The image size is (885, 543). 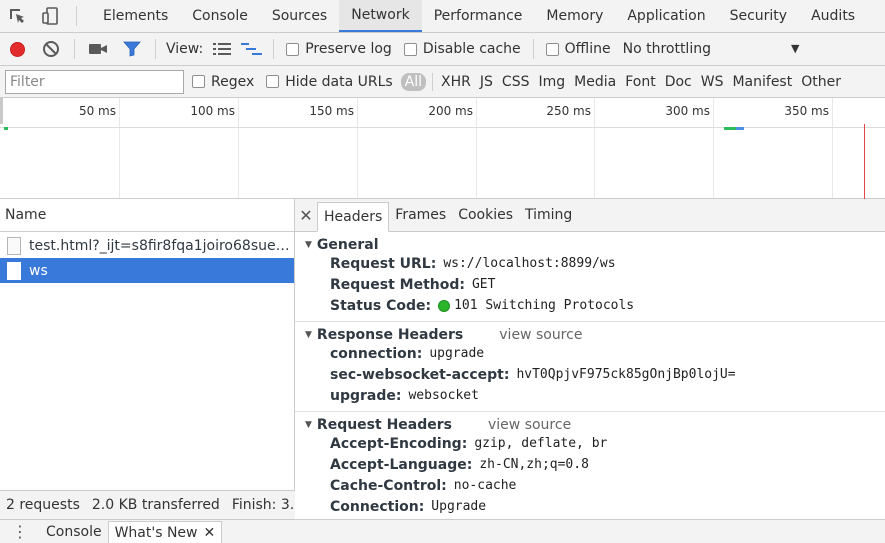 What do you see at coordinates (155, 505) in the screenshot?
I see `transferred-size: 2.0 KB transferred` at bounding box center [155, 505].